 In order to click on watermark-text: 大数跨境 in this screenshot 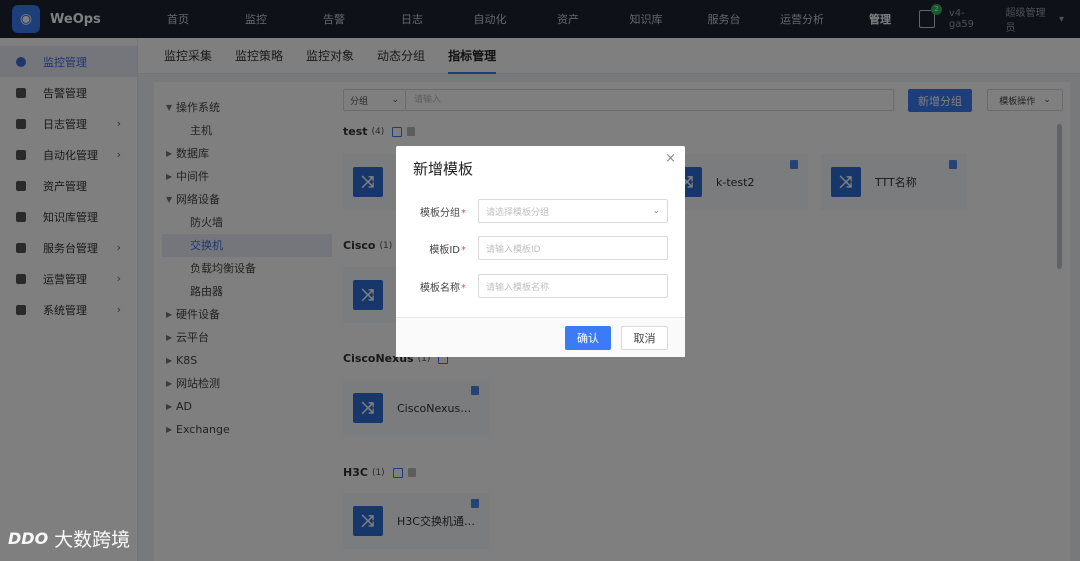, I will do `click(92, 540)`.